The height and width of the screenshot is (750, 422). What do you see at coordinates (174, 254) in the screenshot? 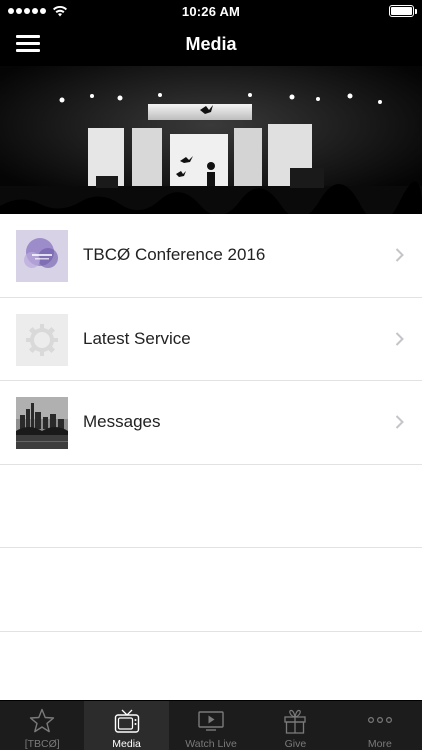
I see `list-item-label: TBCØ Conference 2016` at bounding box center [174, 254].